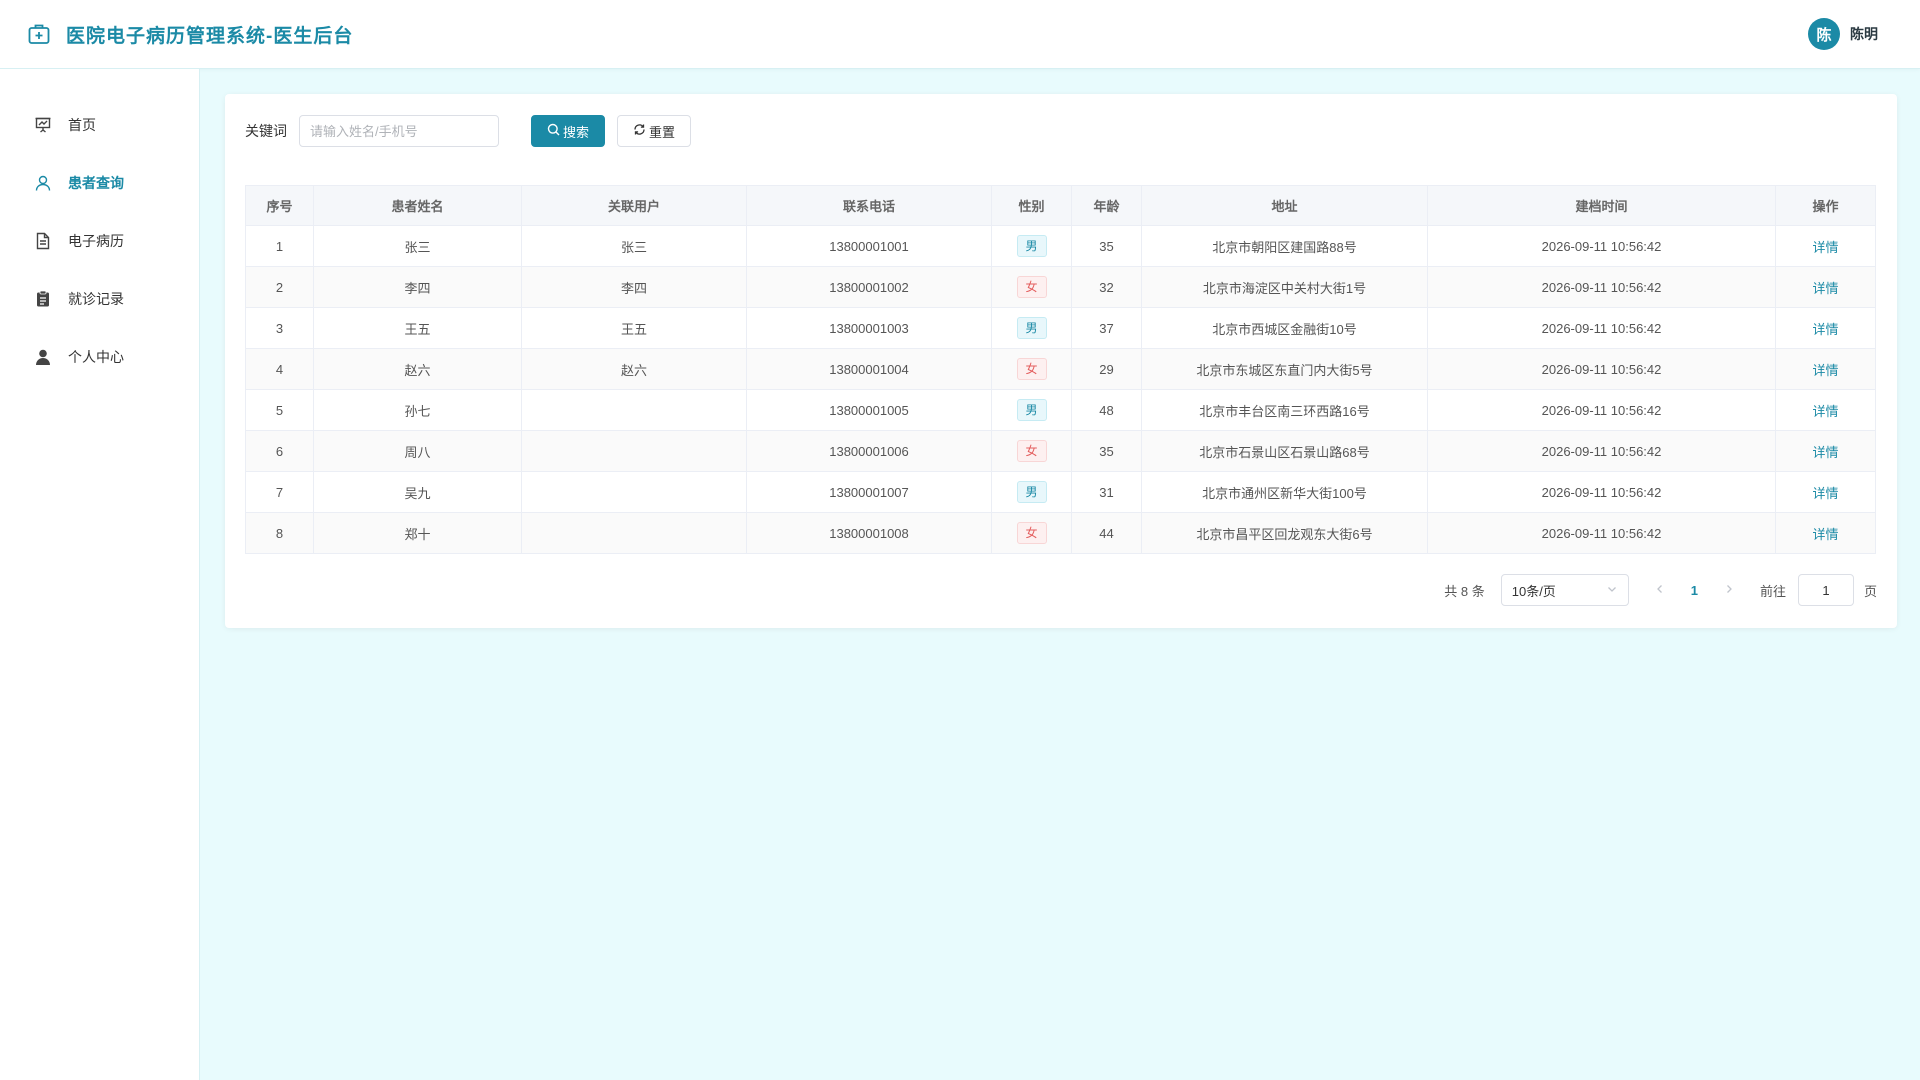  What do you see at coordinates (399, 131) in the screenshot?
I see `keyword-input` at bounding box center [399, 131].